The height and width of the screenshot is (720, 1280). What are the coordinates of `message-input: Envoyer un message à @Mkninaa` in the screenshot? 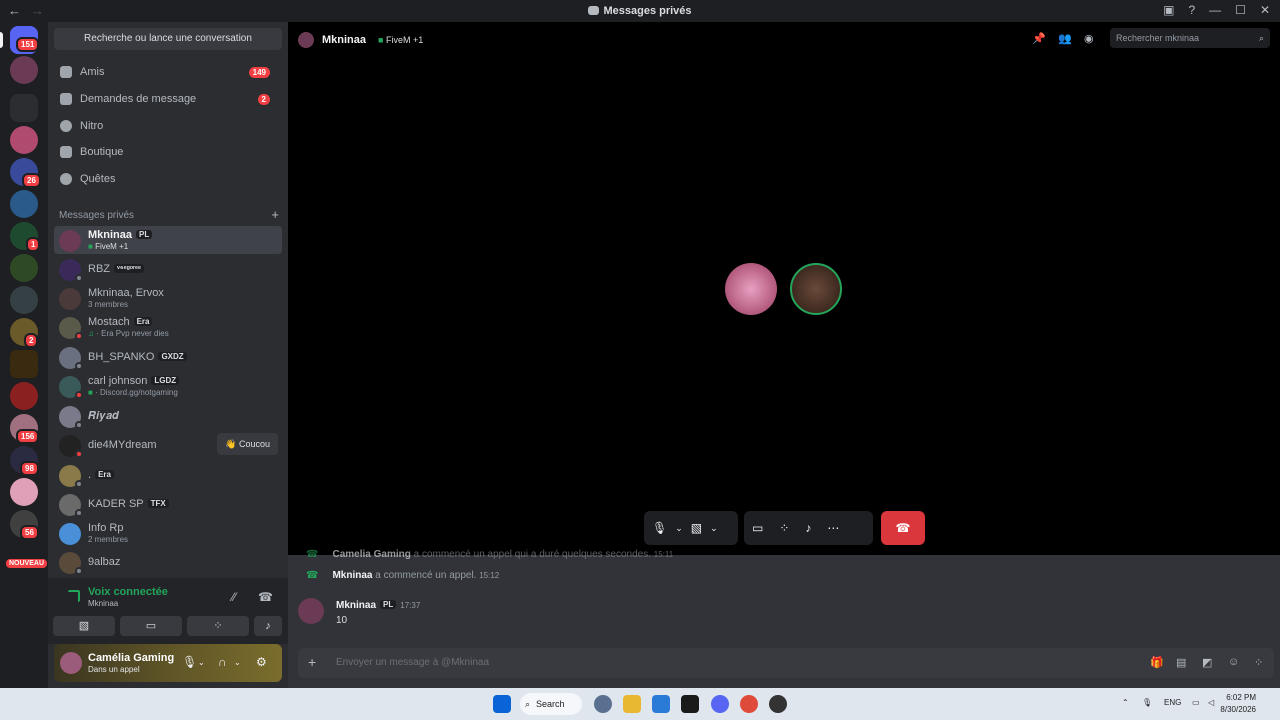 It's located at (412, 662).